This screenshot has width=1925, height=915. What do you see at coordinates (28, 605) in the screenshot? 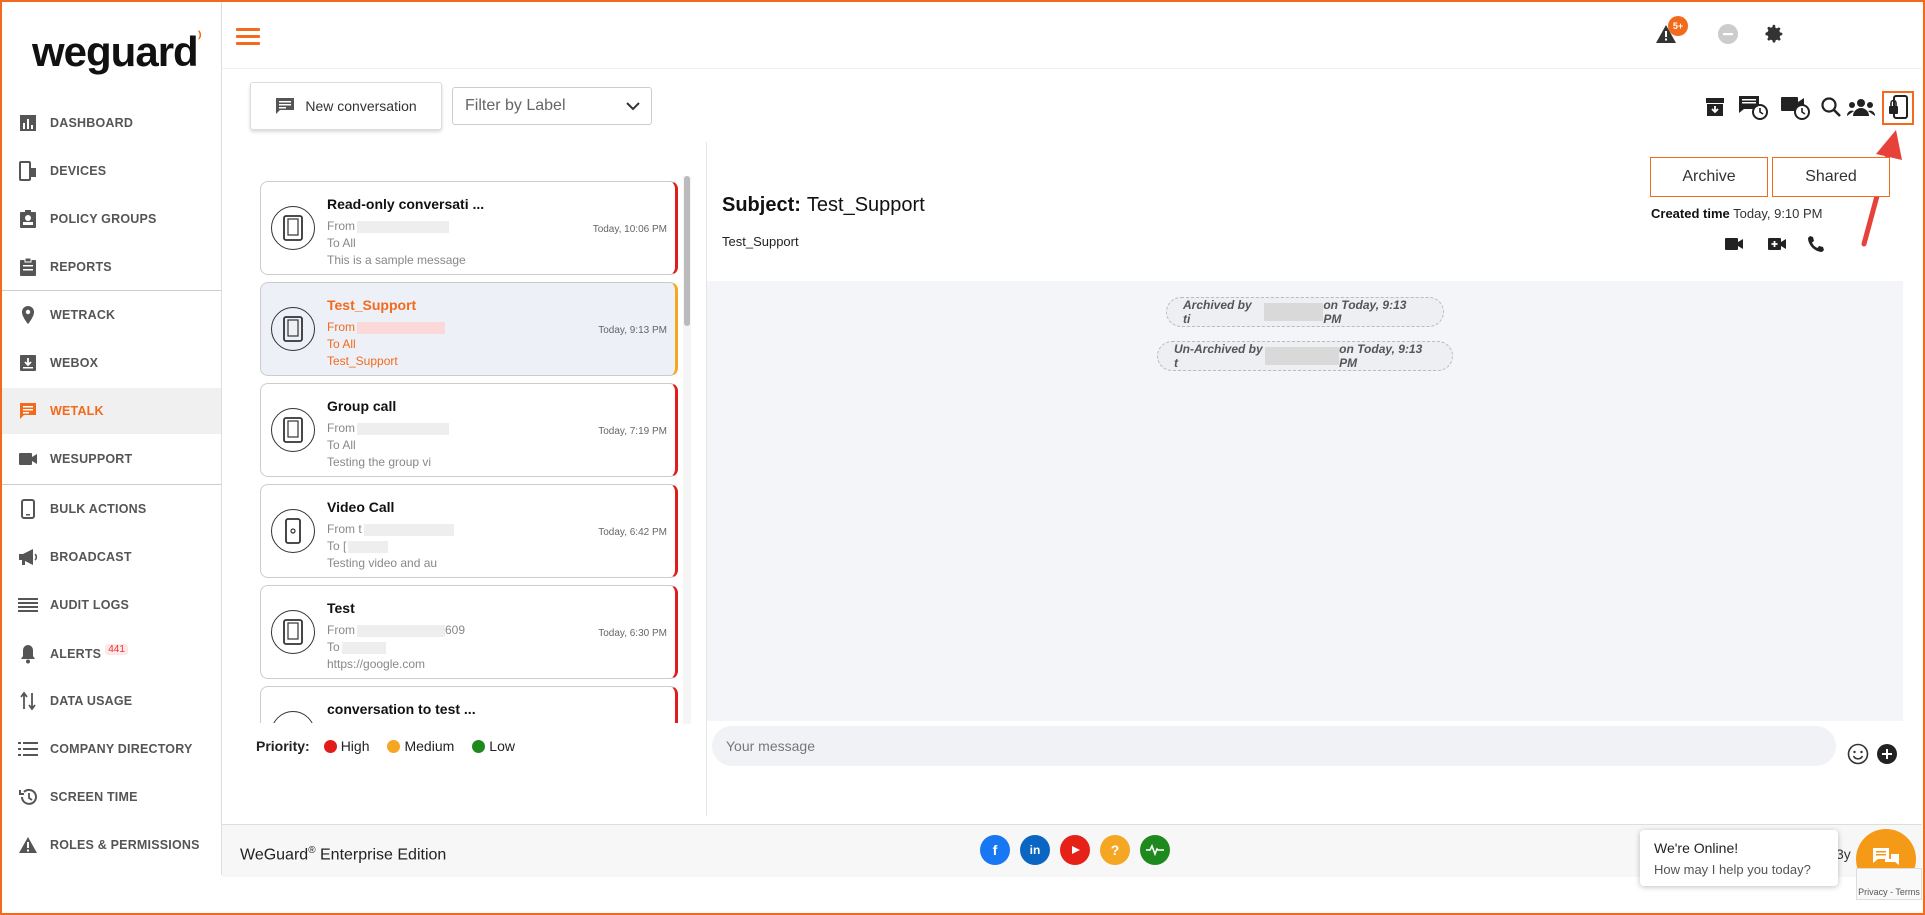
I see `list-lines-icon` at bounding box center [28, 605].